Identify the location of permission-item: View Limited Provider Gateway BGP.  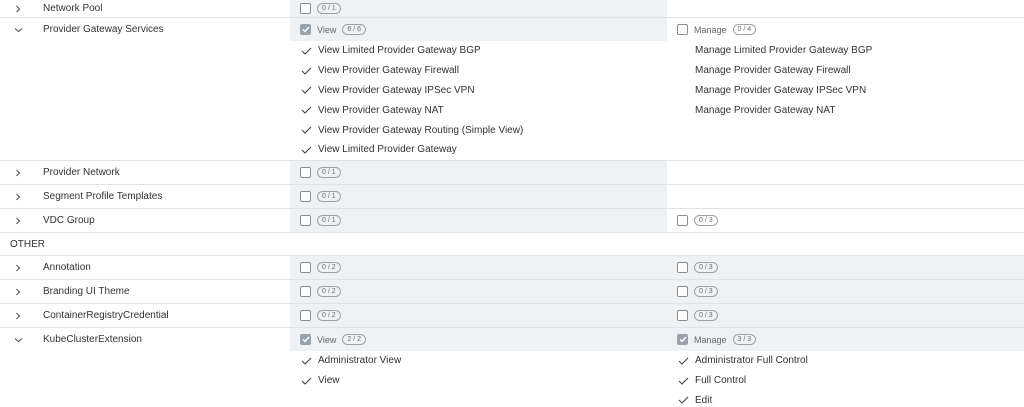
(412, 51).